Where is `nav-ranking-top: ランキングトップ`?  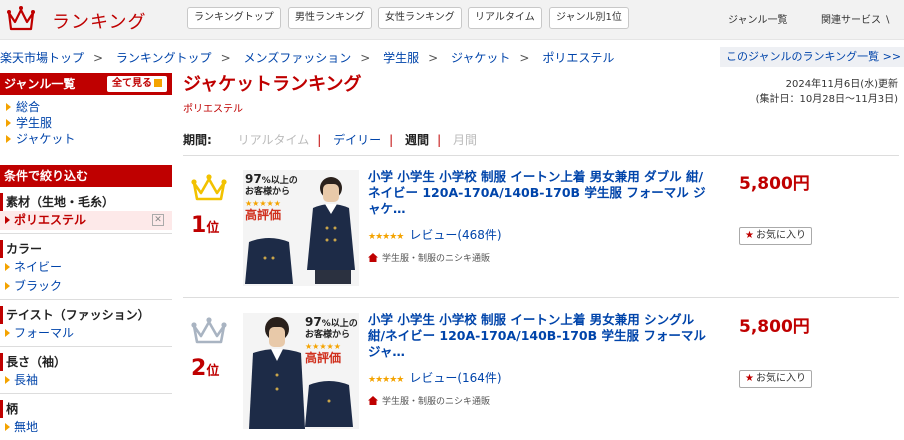
nav-ranking-top: ランキングトップ is located at coordinates (234, 18).